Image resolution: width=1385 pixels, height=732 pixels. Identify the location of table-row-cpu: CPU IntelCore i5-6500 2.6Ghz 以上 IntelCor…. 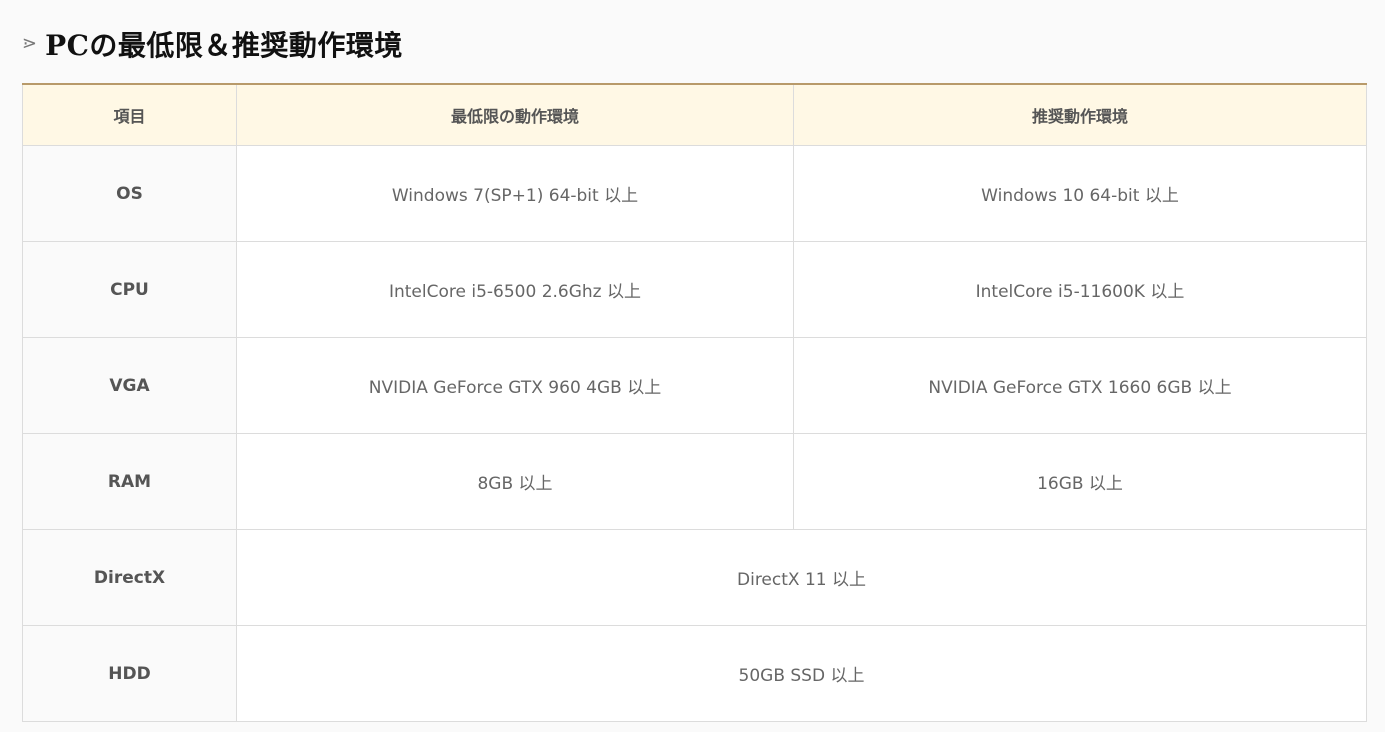
(694, 289).